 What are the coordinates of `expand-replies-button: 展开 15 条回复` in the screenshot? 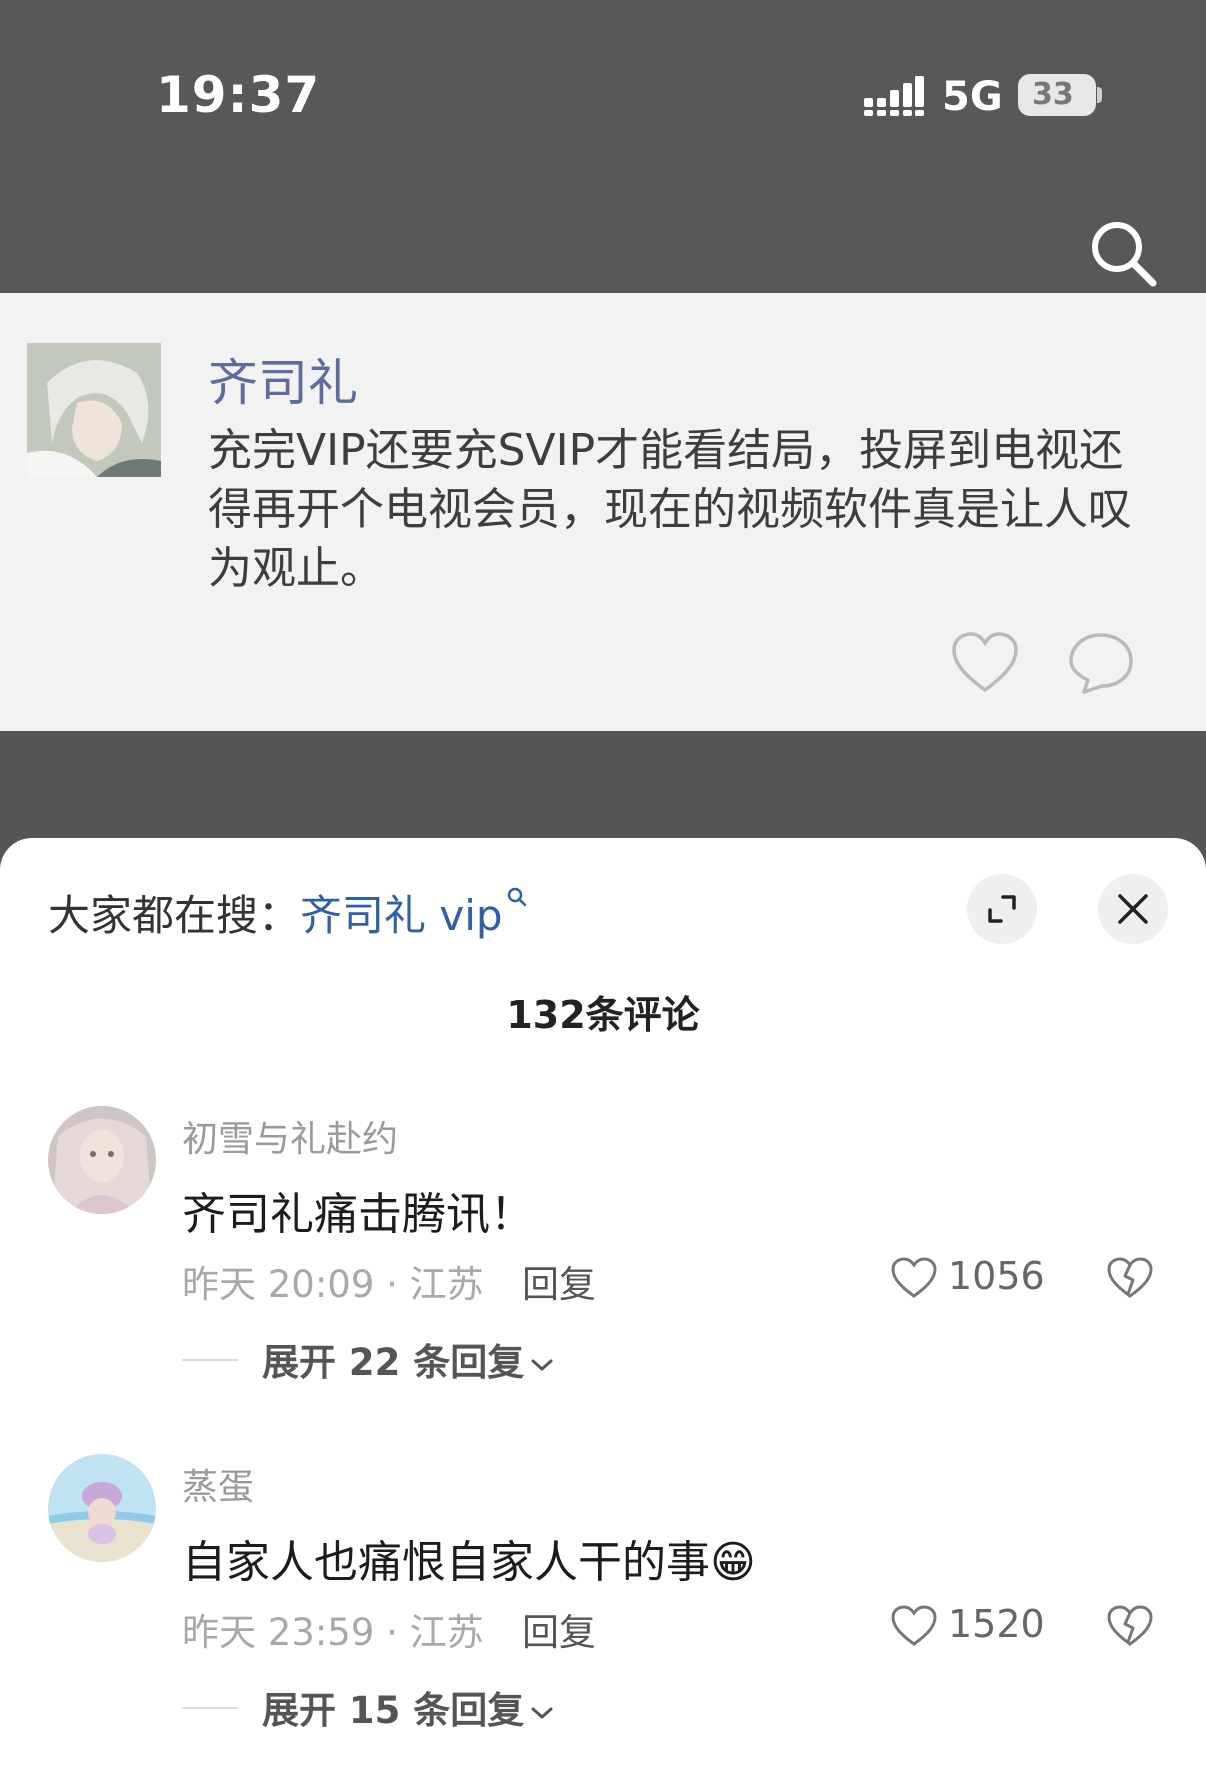 It's located at (408, 1707).